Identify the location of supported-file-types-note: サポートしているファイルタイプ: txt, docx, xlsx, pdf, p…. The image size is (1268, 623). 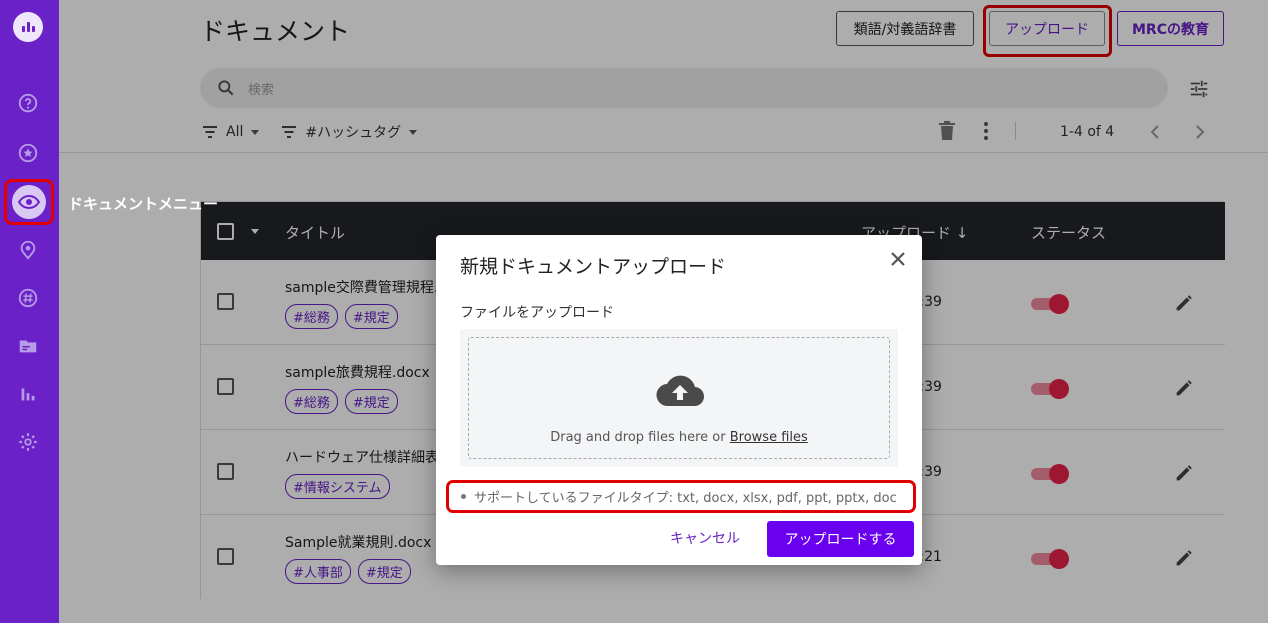
(681, 496).